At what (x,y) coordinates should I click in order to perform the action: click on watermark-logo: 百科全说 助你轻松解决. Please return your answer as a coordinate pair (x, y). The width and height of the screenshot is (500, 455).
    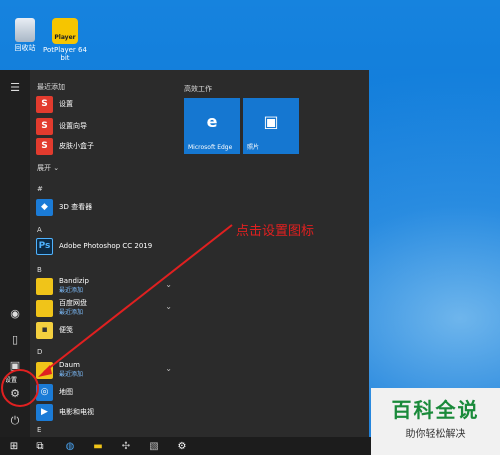
    Looking at the image, I should click on (435, 421).